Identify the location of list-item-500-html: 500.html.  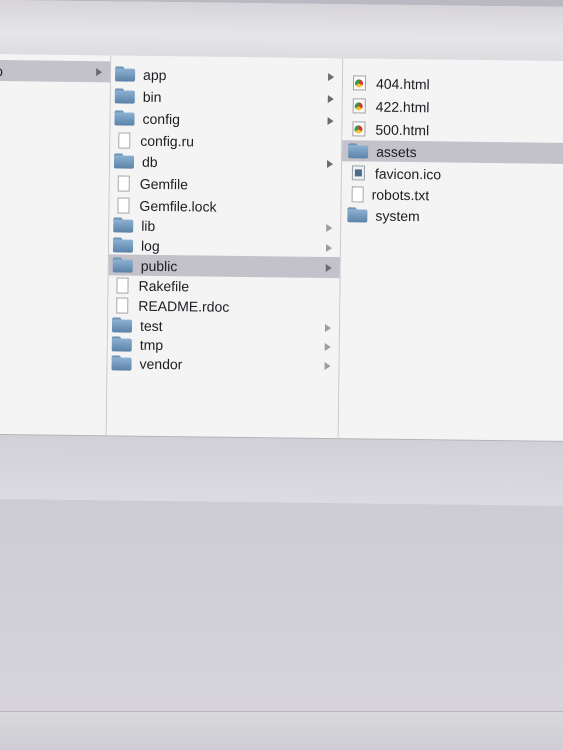
(452, 130).